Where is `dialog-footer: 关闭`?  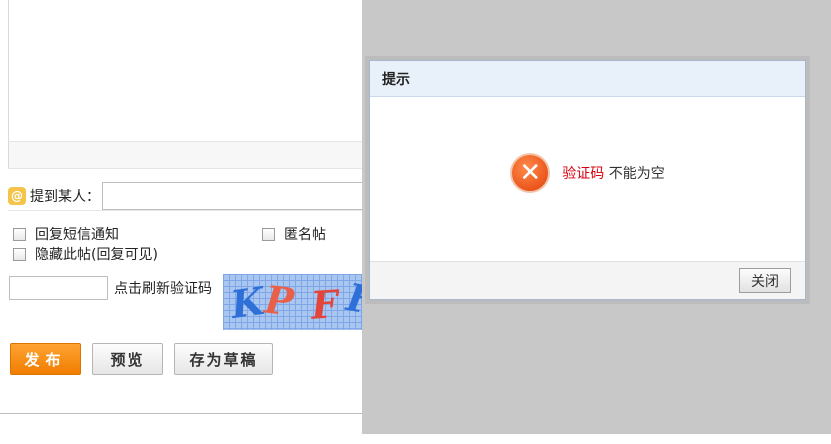
dialog-footer: 关闭 is located at coordinates (587, 280).